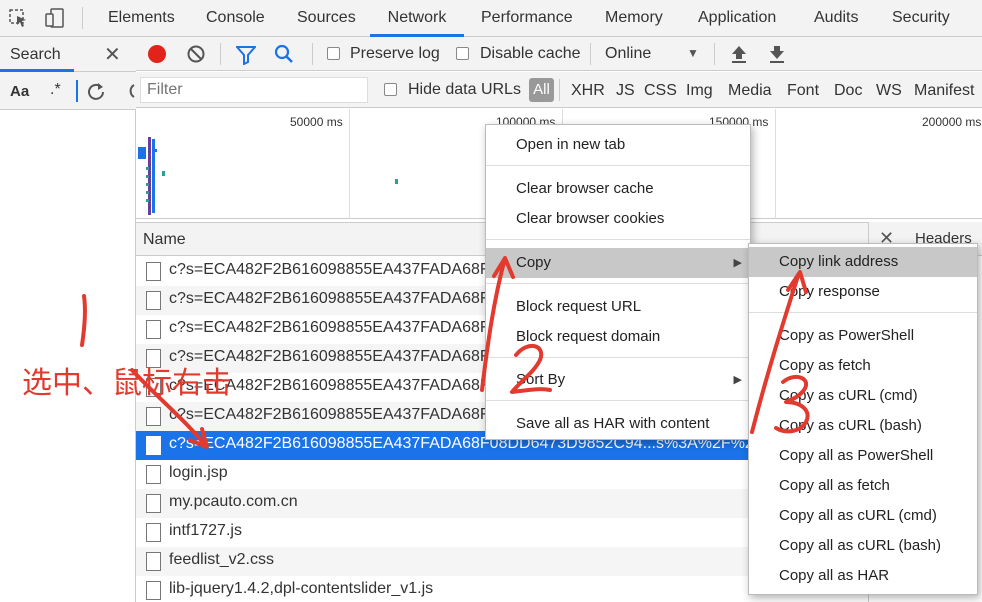  What do you see at coordinates (127, 383) in the screenshot?
I see `annotation-step1-note: 选中、鼠标右击` at bounding box center [127, 383].